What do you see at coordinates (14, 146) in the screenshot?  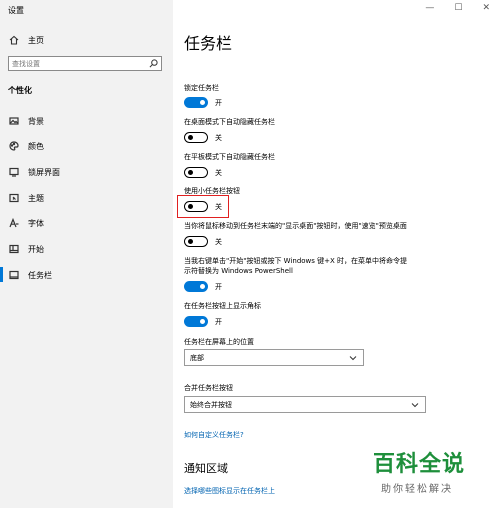 I see `palette-icon` at bounding box center [14, 146].